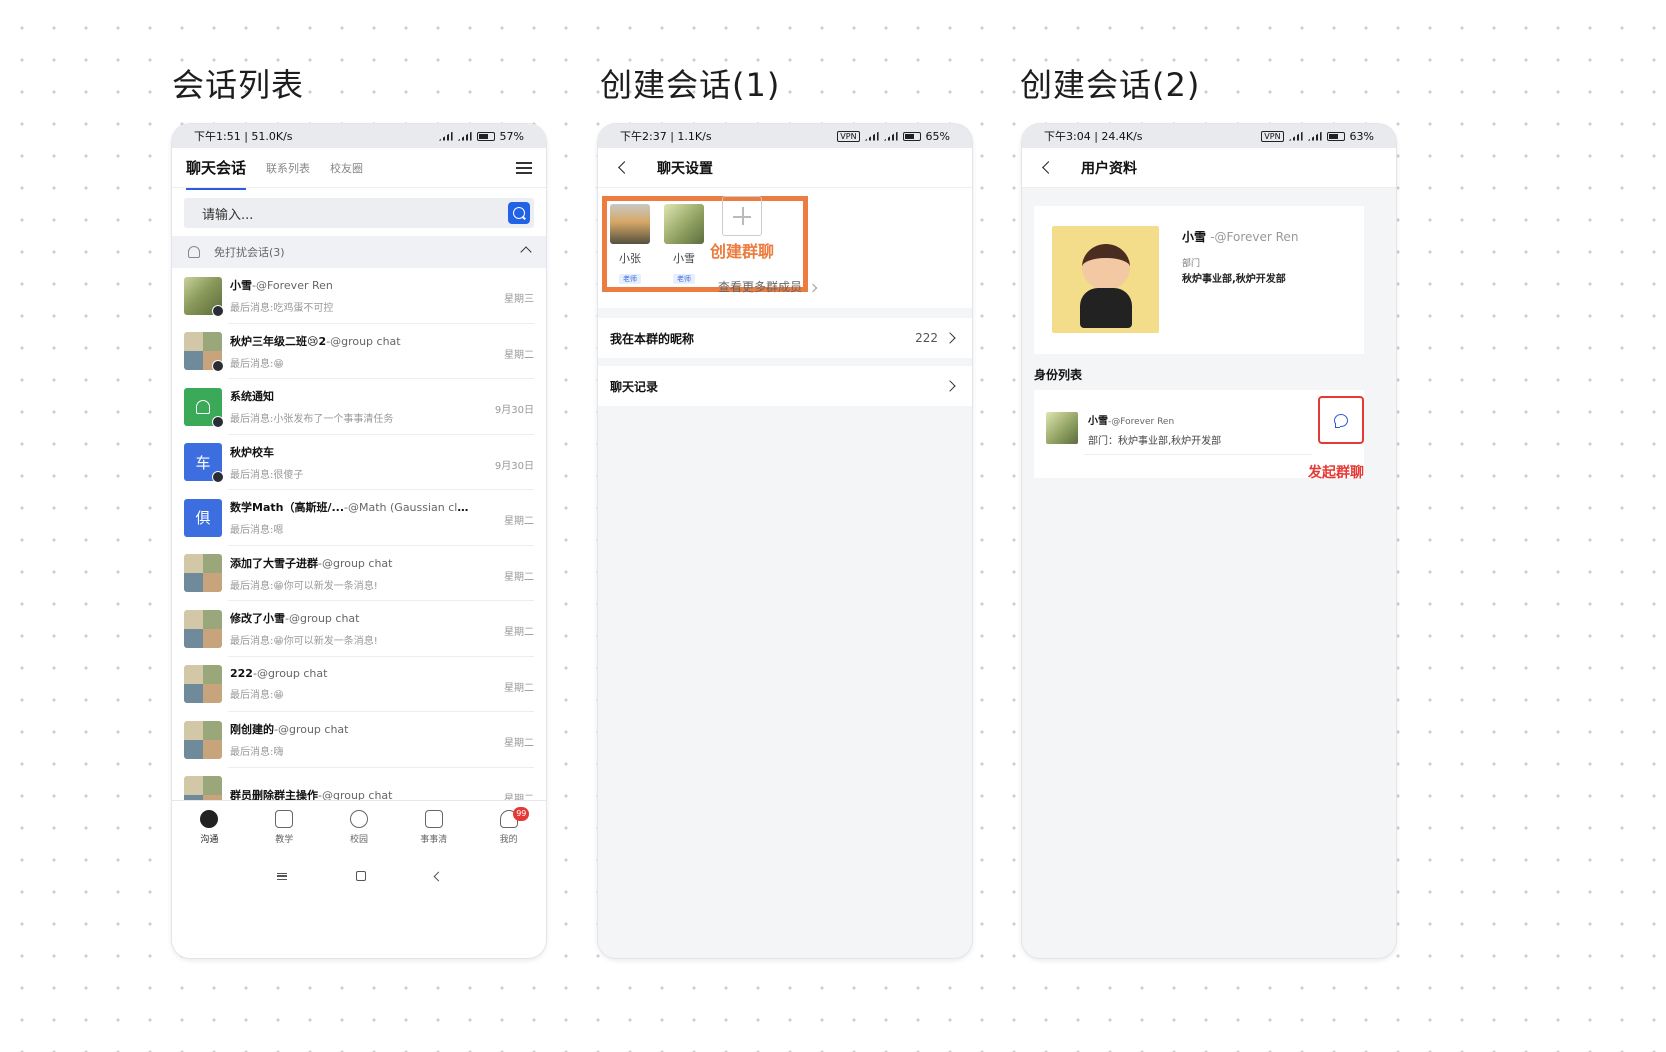 This screenshot has height=1052, width=1666. What do you see at coordinates (204, 463) in the screenshot?
I see `avatar: 车` at bounding box center [204, 463].